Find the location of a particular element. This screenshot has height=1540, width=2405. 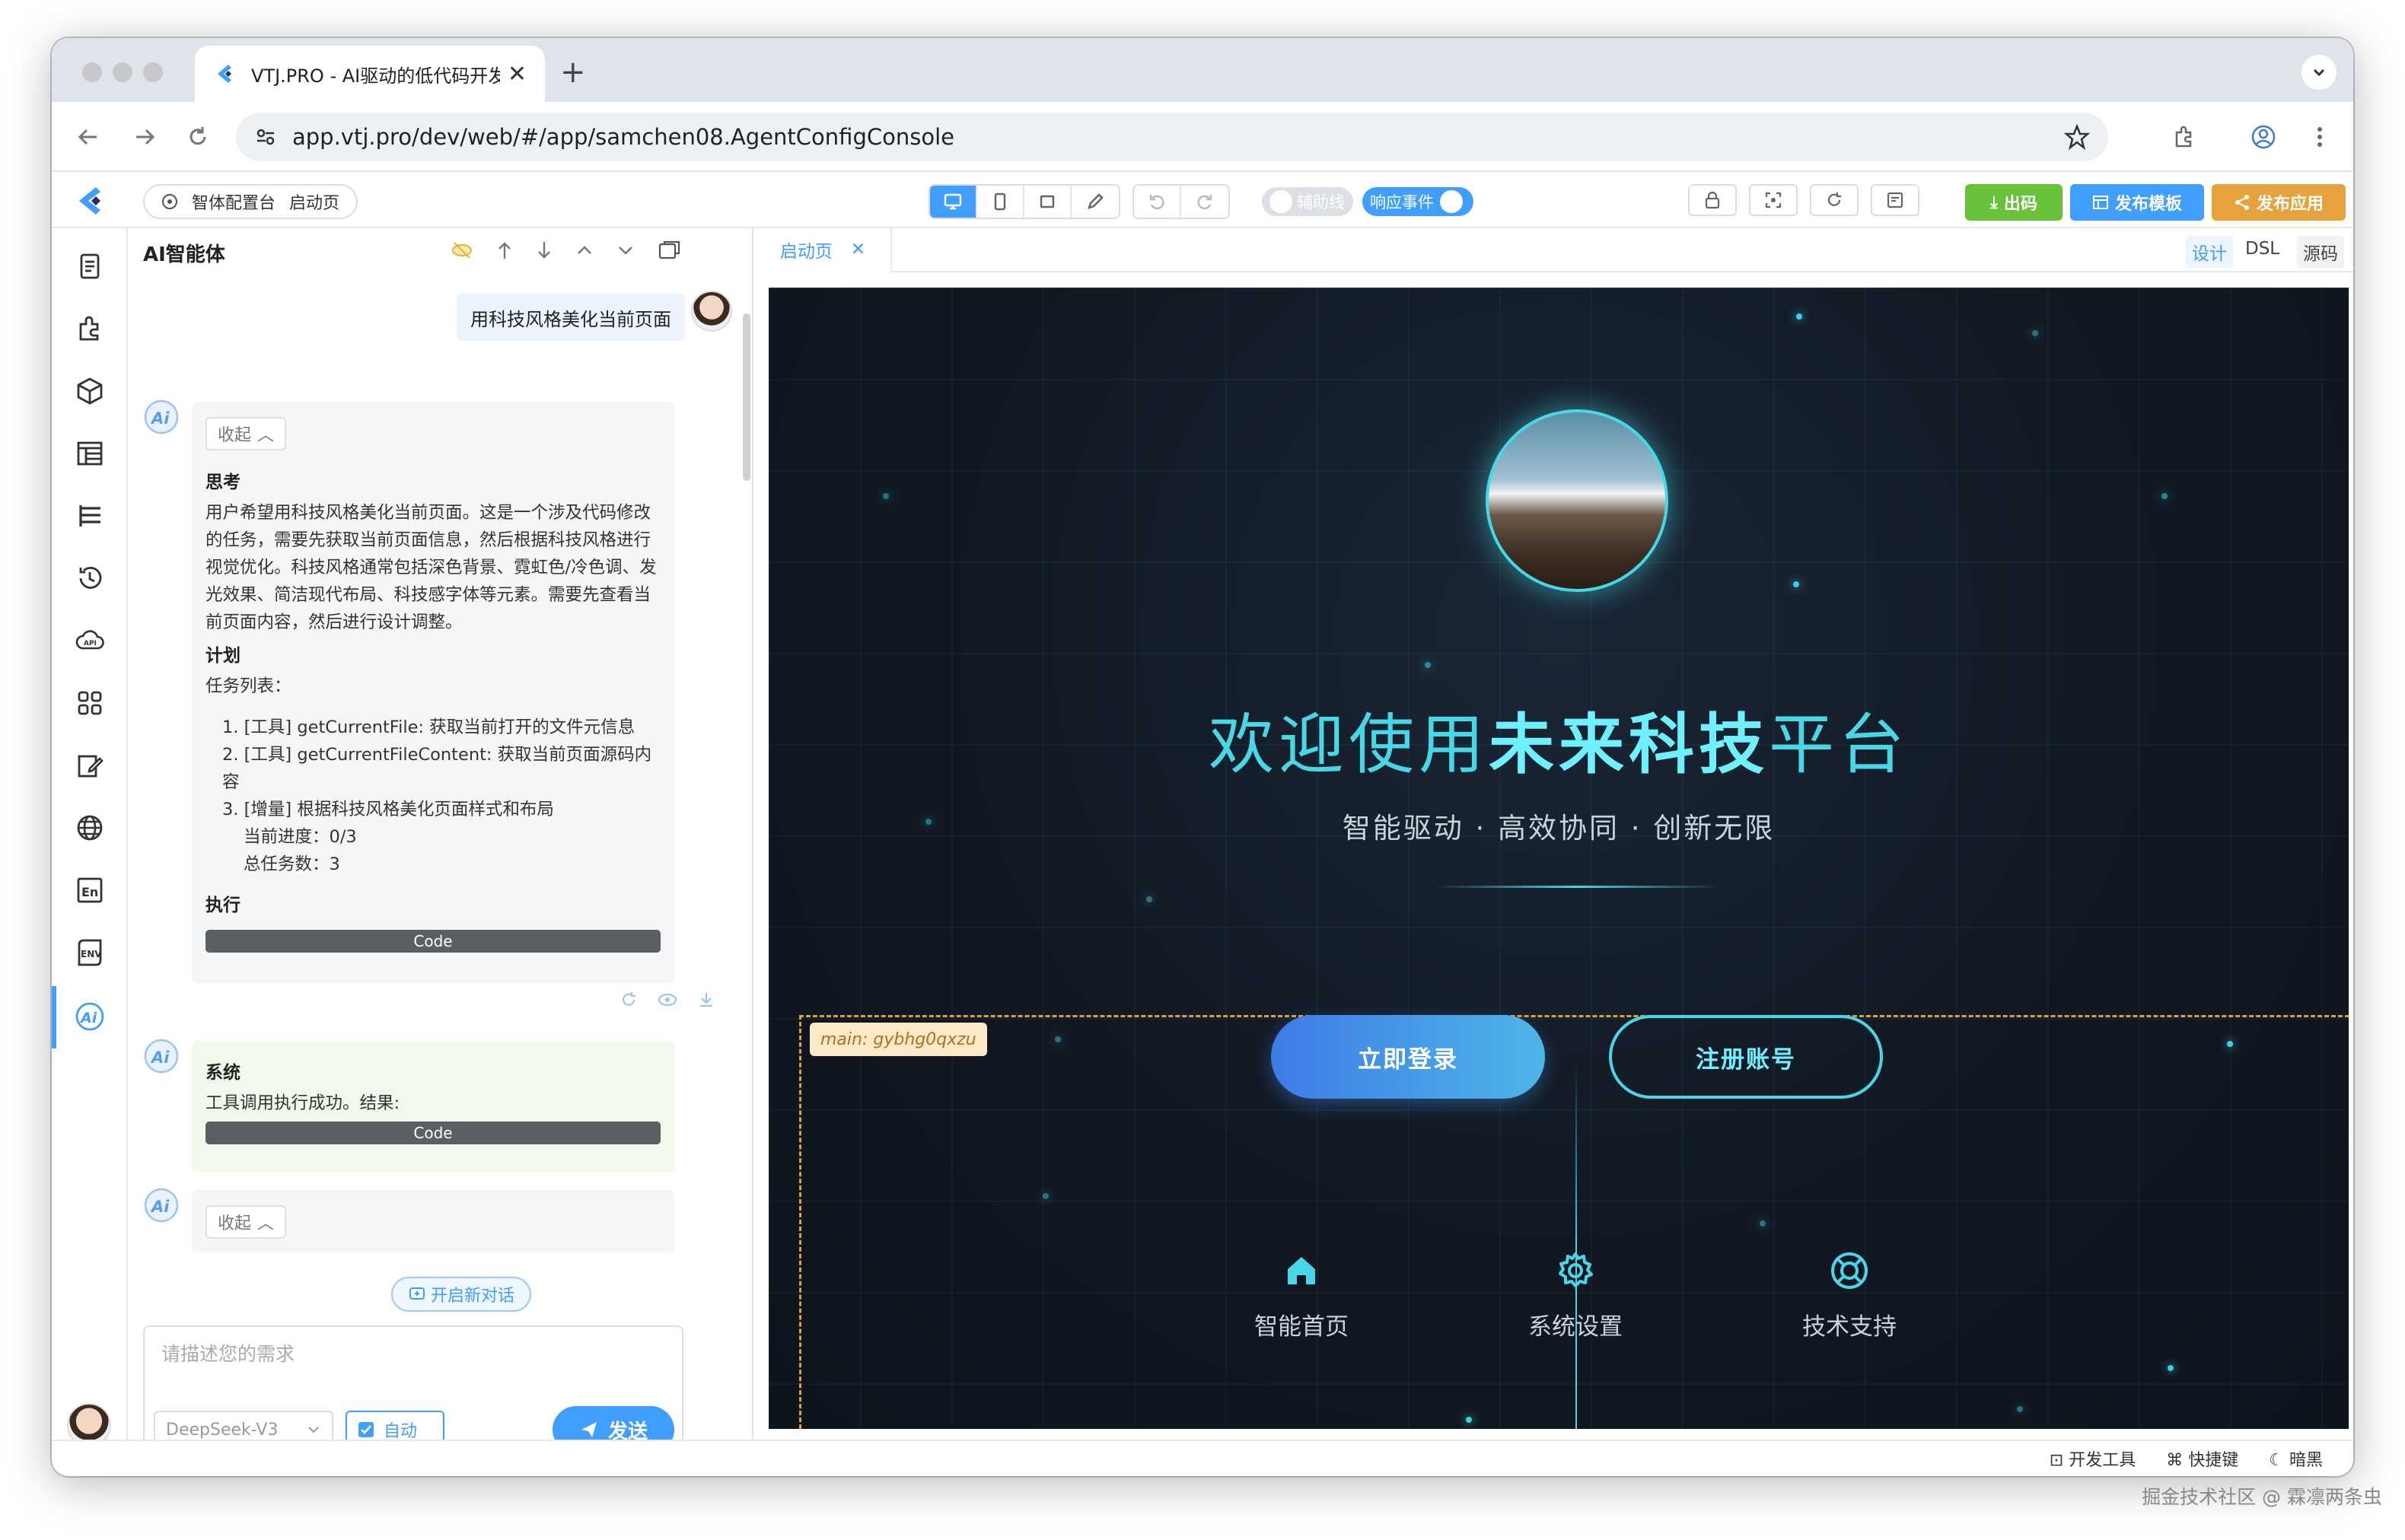

detach-window-icon is located at coordinates (669, 250).